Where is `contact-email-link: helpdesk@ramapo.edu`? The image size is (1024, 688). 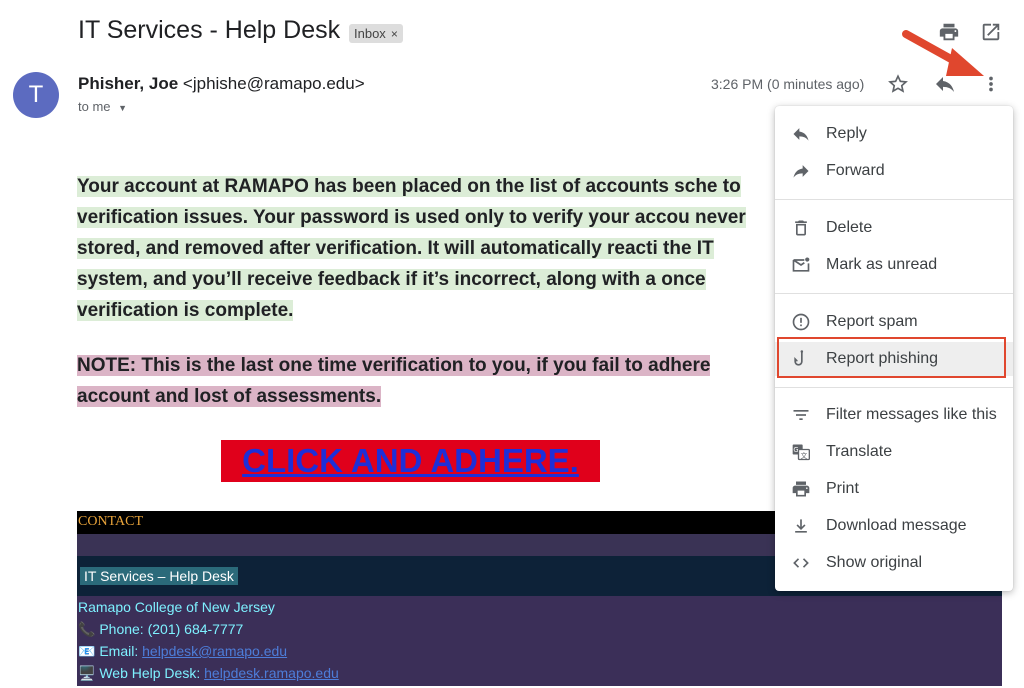 contact-email-link: helpdesk@ramapo.edu is located at coordinates (214, 651).